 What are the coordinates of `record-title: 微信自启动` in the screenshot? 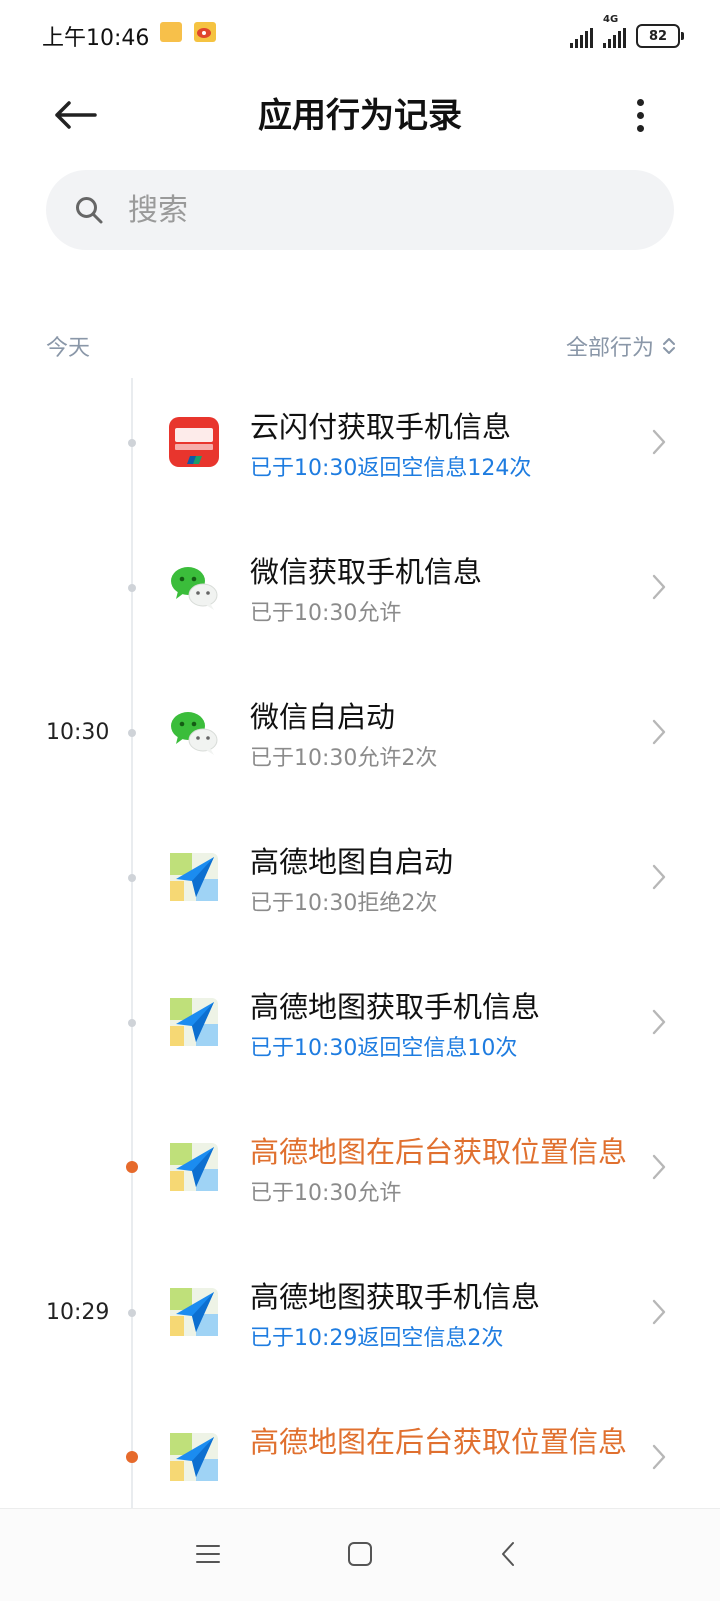 It's located at (323, 717).